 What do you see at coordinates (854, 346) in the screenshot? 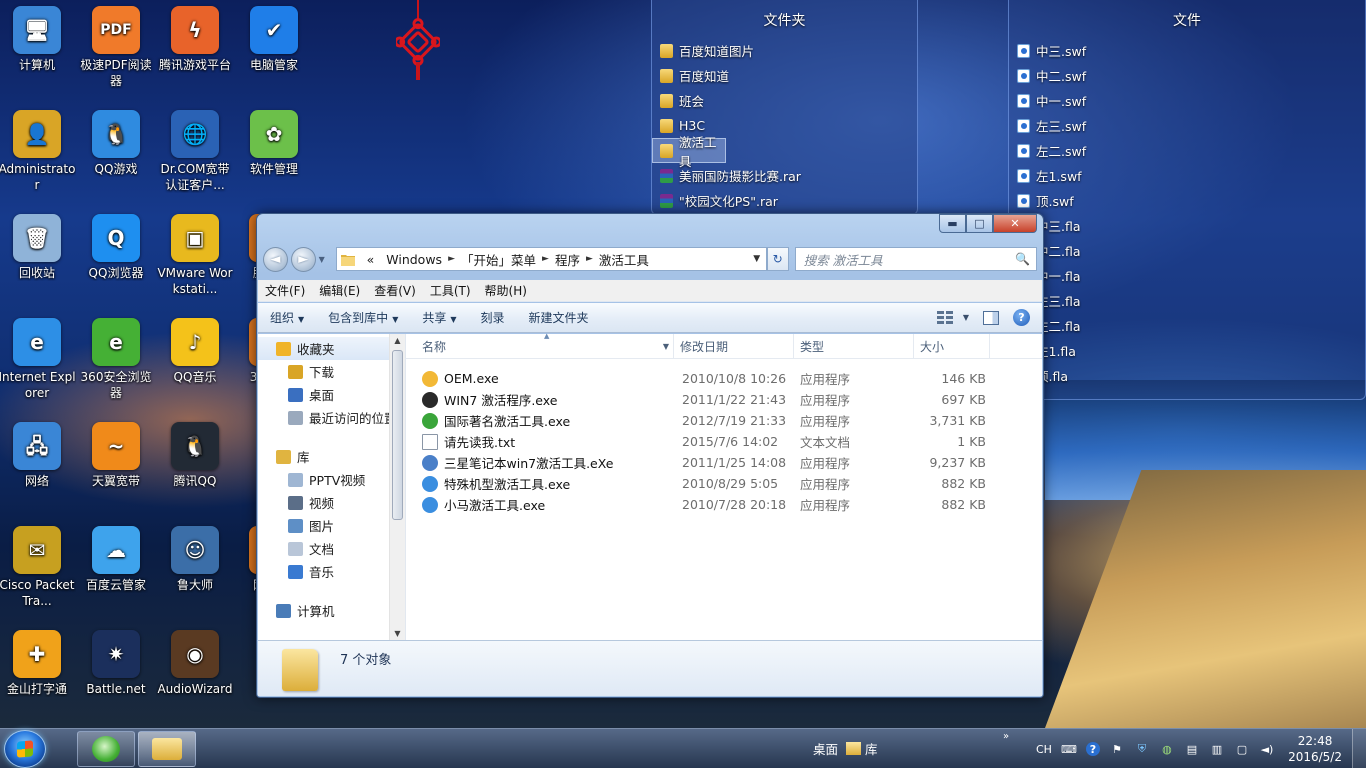
I see `column-header: 类型` at bounding box center [854, 346].